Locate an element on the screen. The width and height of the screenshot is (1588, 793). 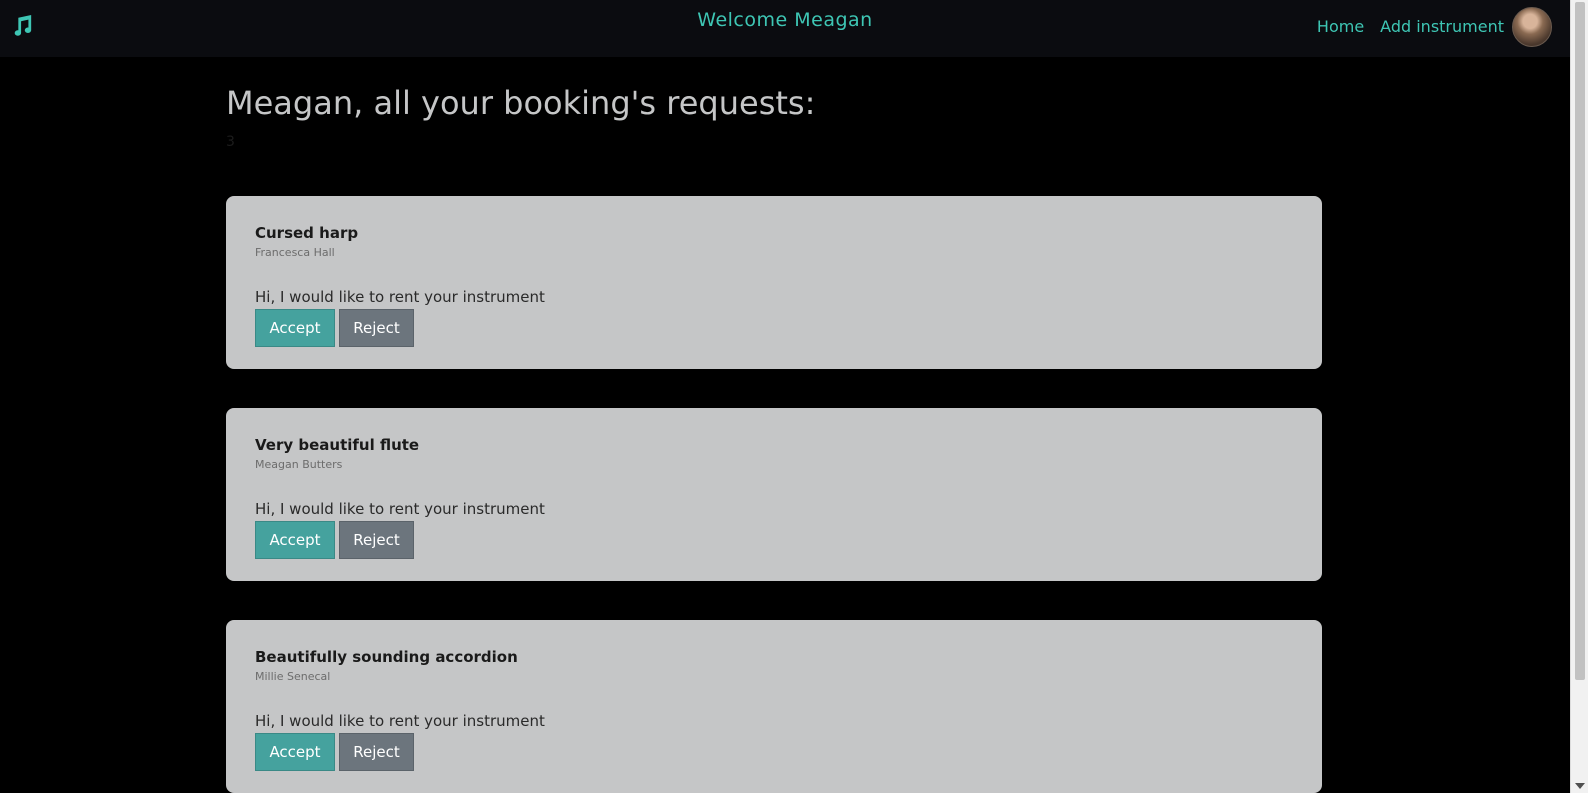
vertical-scrollbar is located at coordinates (1579, 396).